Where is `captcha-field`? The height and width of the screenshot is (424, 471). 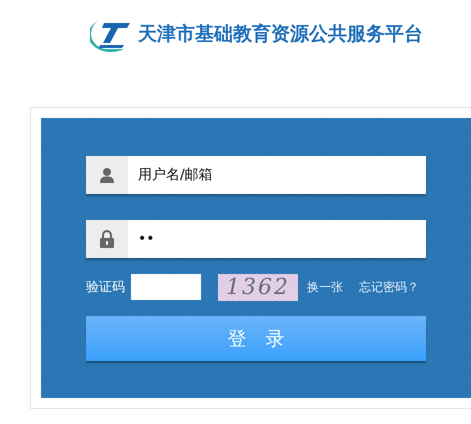 captcha-field is located at coordinates (166, 287).